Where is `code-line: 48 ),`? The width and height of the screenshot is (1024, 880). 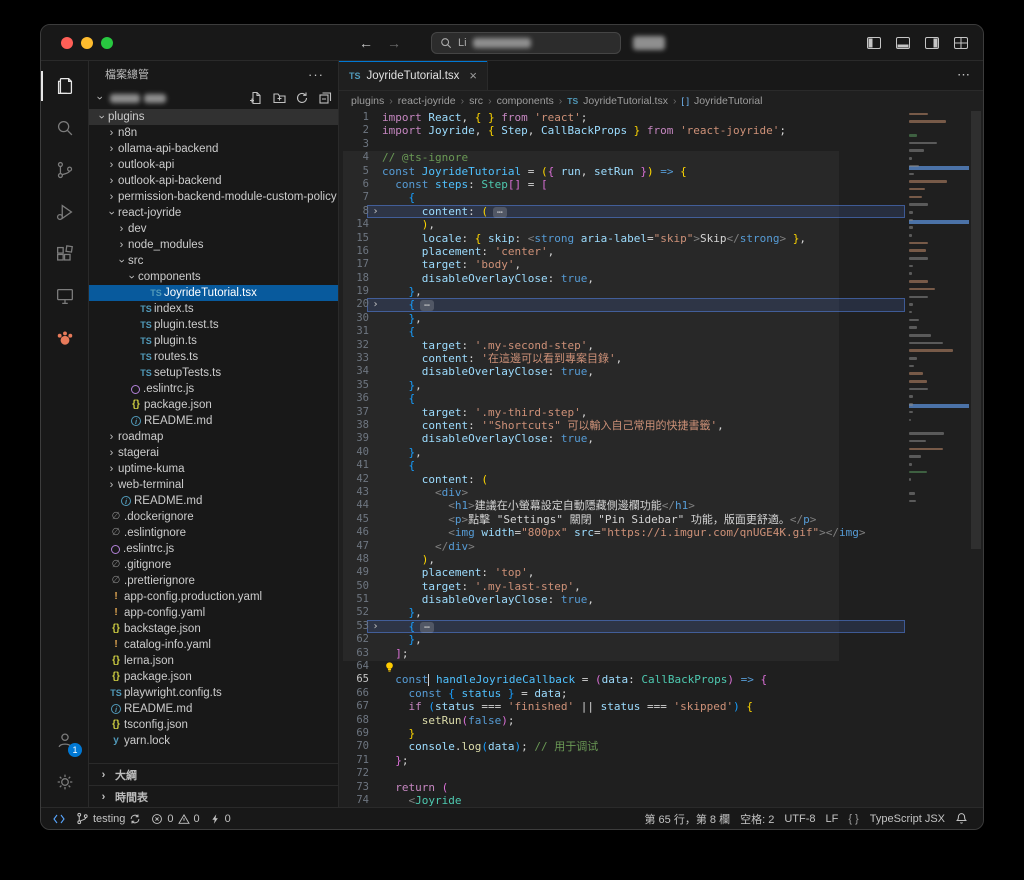 code-line: 48 ), is located at coordinates (661, 559).